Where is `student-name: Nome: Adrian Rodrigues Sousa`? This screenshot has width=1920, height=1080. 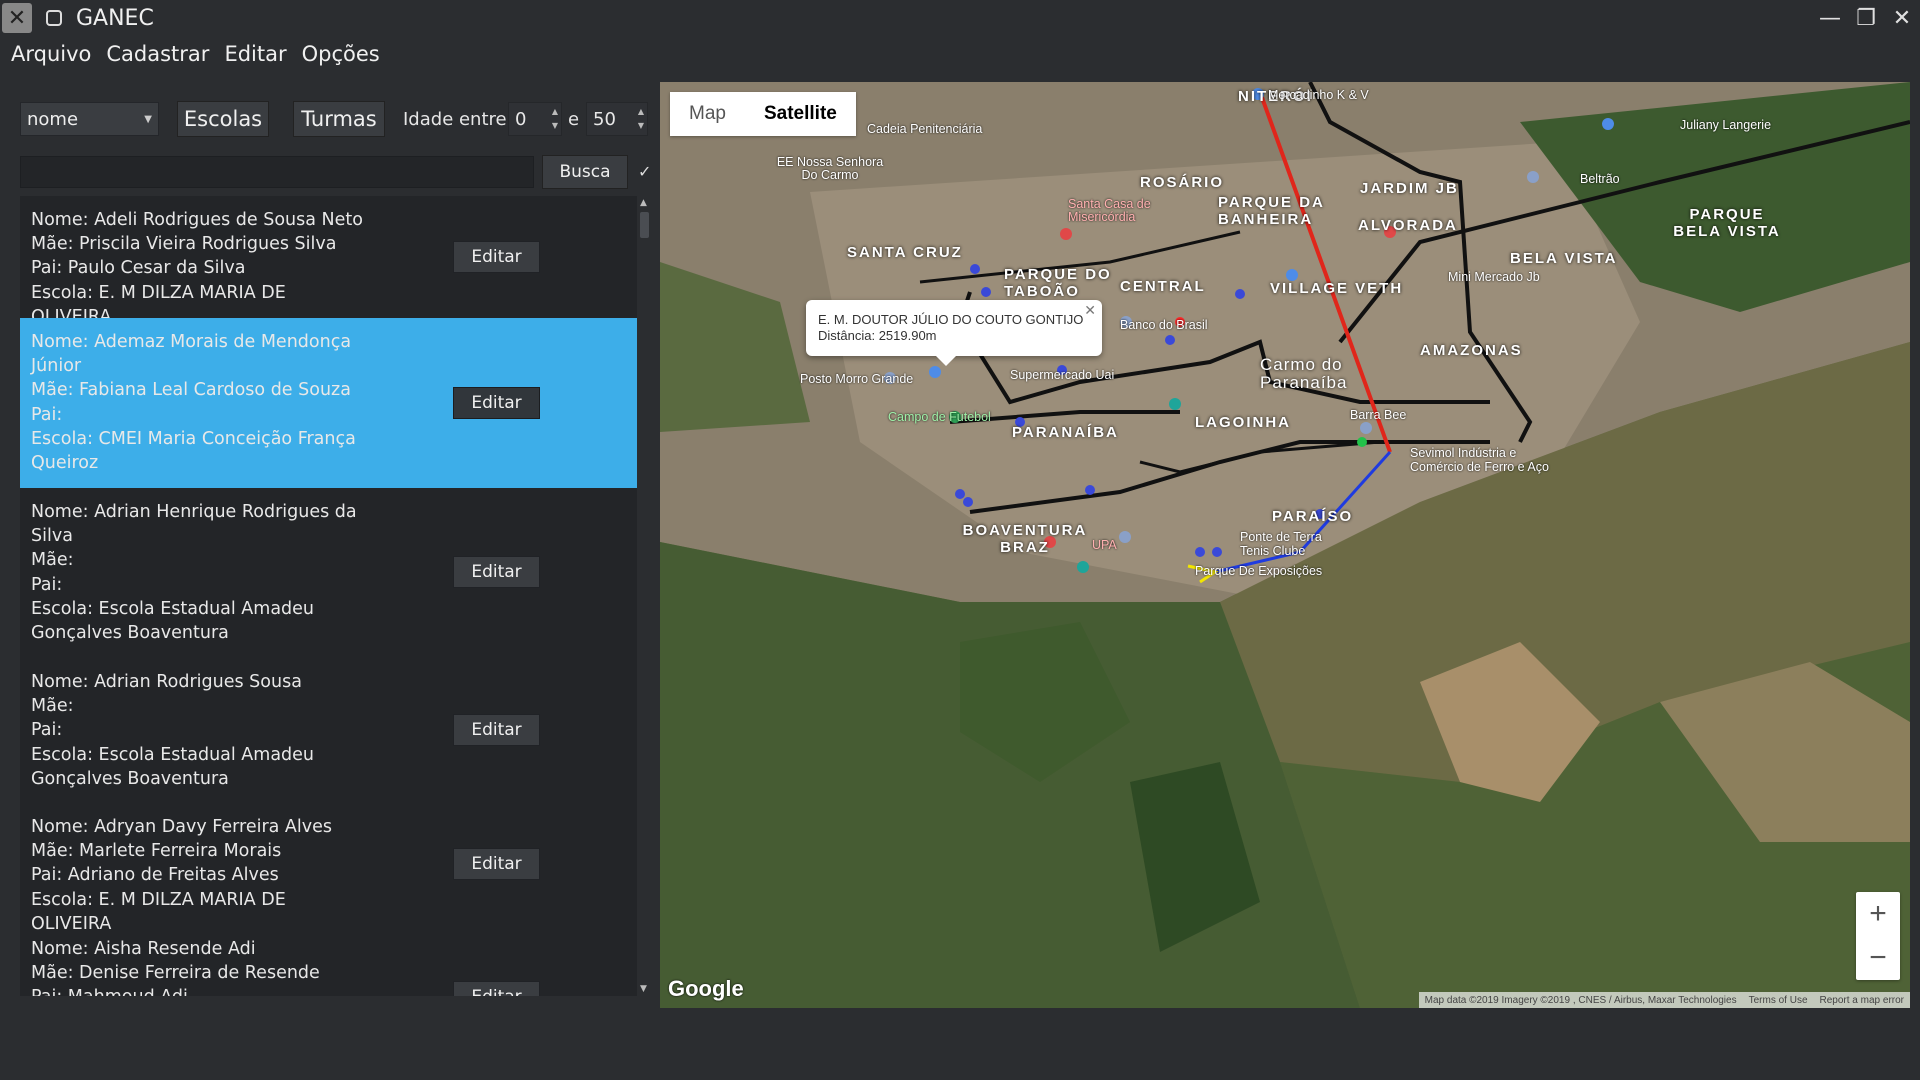
student-name: Nome: Adrian Rodrigues Sousa is located at coordinates (166, 682).